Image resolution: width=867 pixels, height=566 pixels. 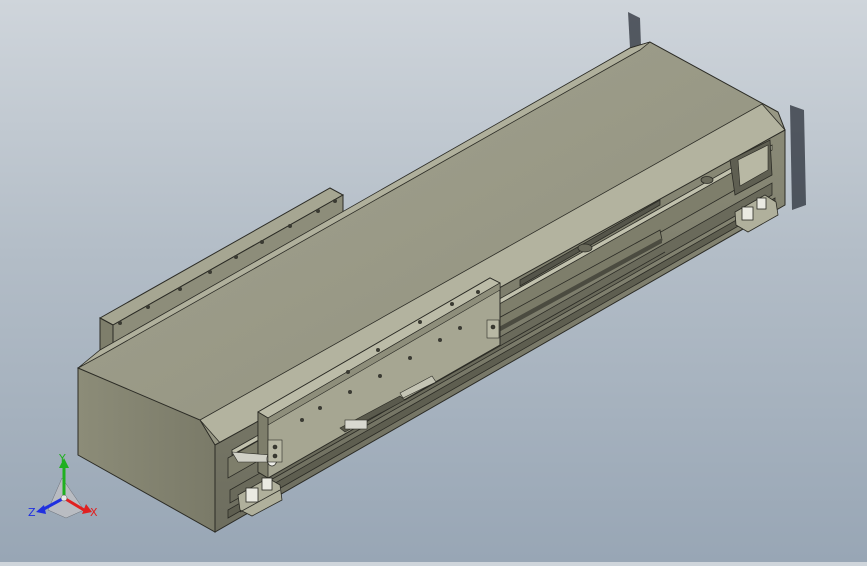 I want to click on x-axis-label: X, so click(x=94, y=512).